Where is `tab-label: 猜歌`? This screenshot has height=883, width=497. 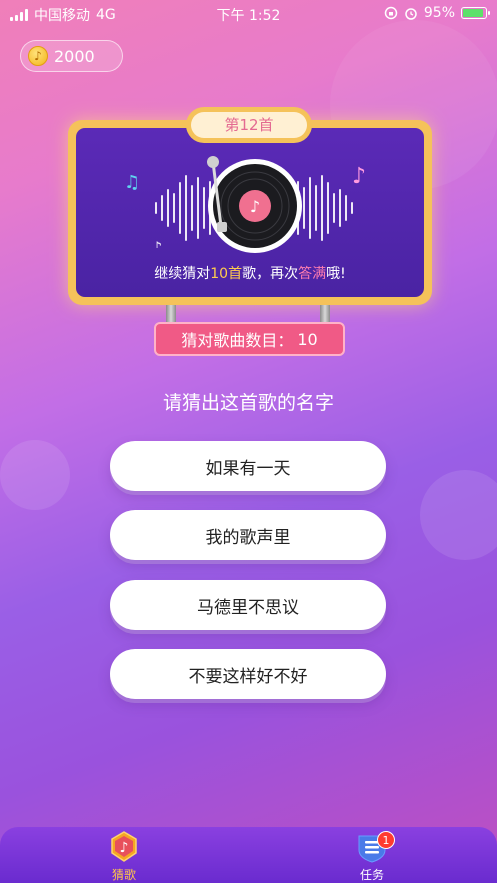
tab-label: 猜歌 is located at coordinates (123, 875).